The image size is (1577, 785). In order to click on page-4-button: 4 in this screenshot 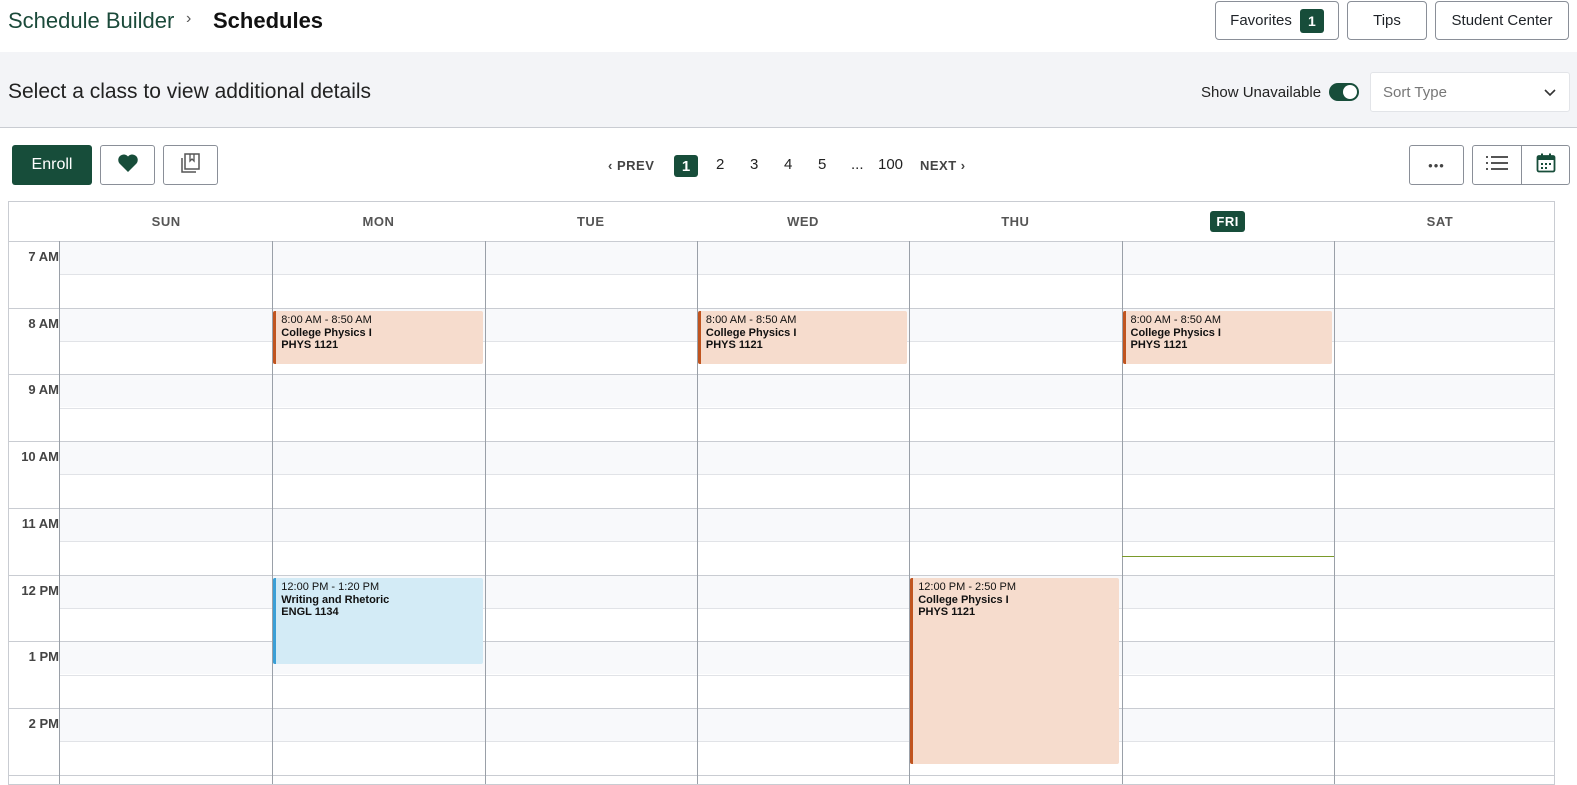, I will do `click(788, 164)`.